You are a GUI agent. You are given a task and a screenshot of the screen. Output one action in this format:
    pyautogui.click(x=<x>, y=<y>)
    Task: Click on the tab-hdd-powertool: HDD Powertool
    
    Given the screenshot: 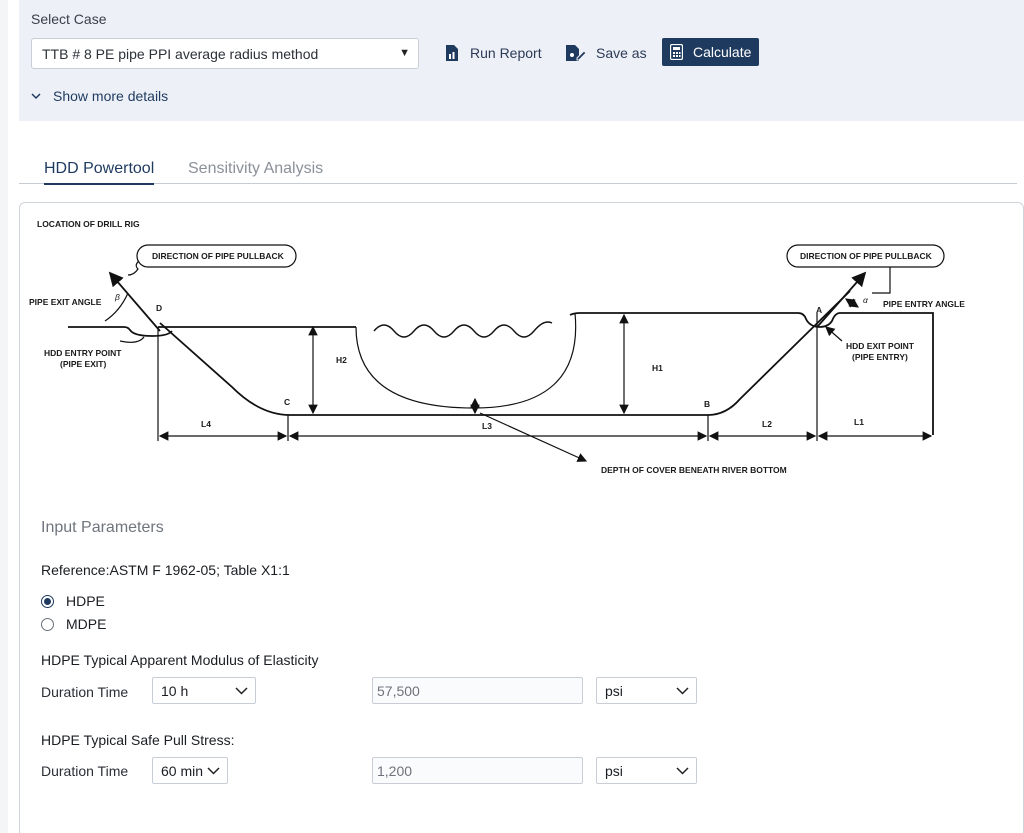 What is the action you would take?
    pyautogui.click(x=99, y=172)
    